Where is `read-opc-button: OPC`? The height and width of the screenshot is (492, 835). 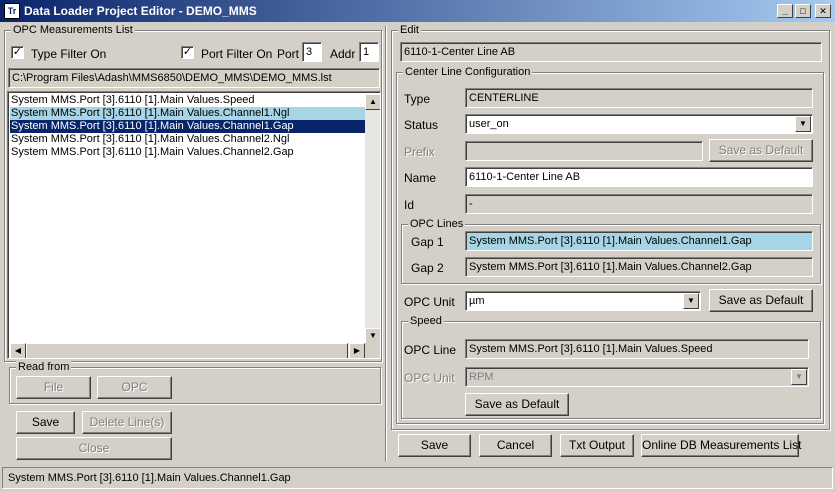 read-opc-button: OPC is located at coordinates (134, 387).